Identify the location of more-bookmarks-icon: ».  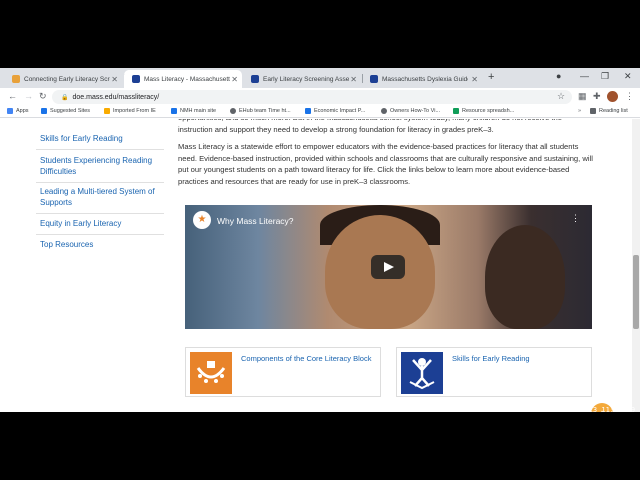
(579, 111).